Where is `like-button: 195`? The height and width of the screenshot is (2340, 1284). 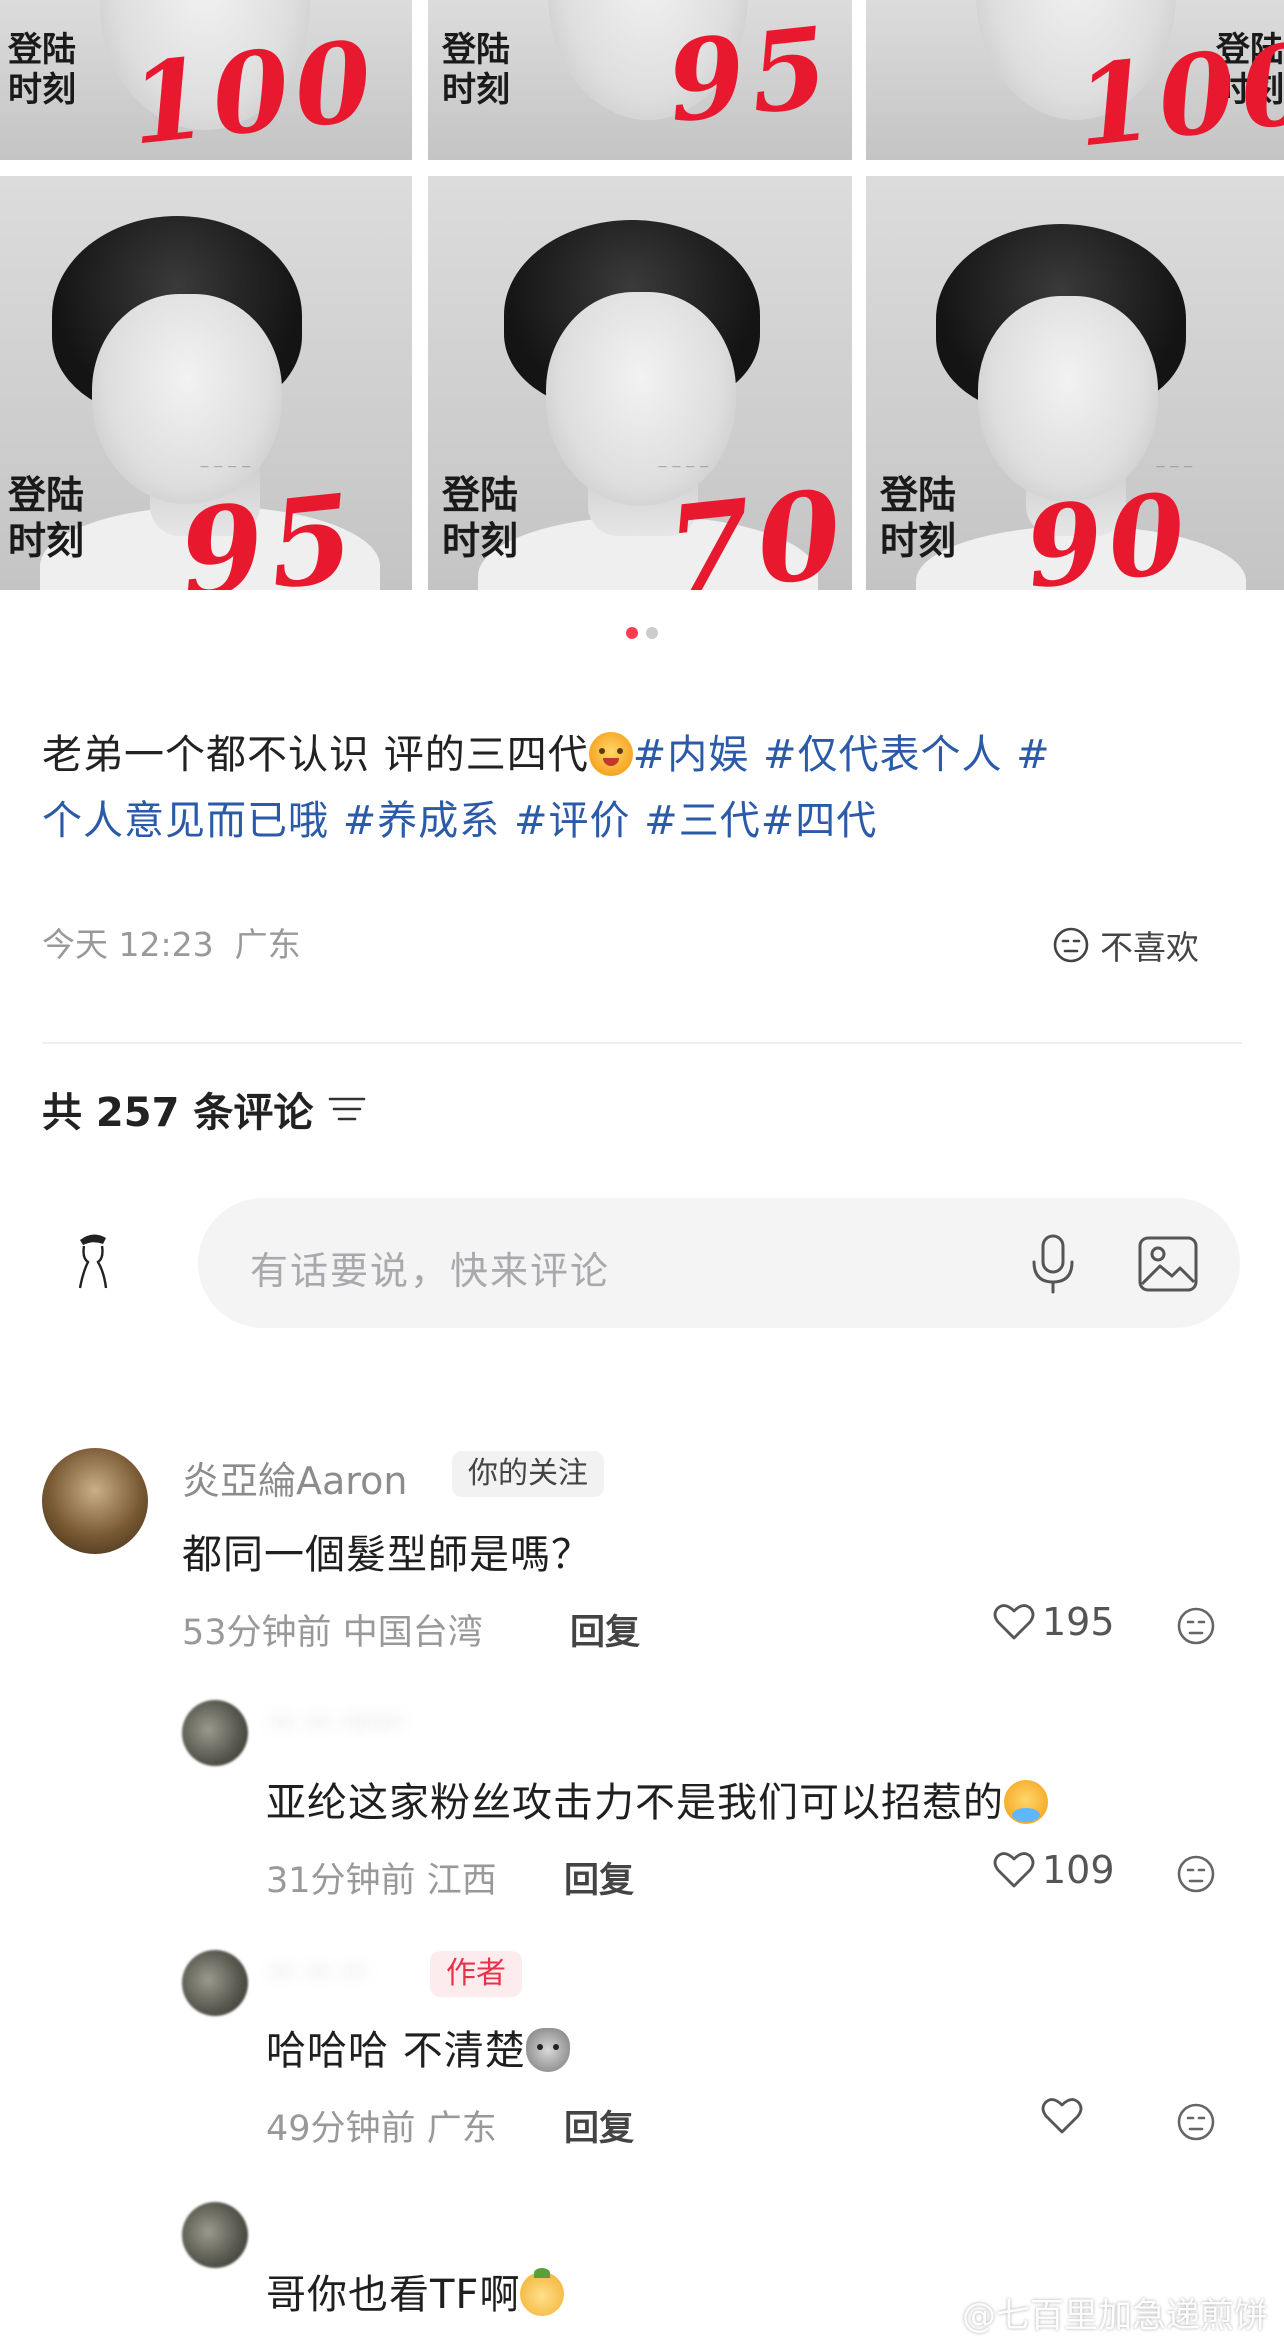 like-button: 195 is located at coordinates (1053, 1622).